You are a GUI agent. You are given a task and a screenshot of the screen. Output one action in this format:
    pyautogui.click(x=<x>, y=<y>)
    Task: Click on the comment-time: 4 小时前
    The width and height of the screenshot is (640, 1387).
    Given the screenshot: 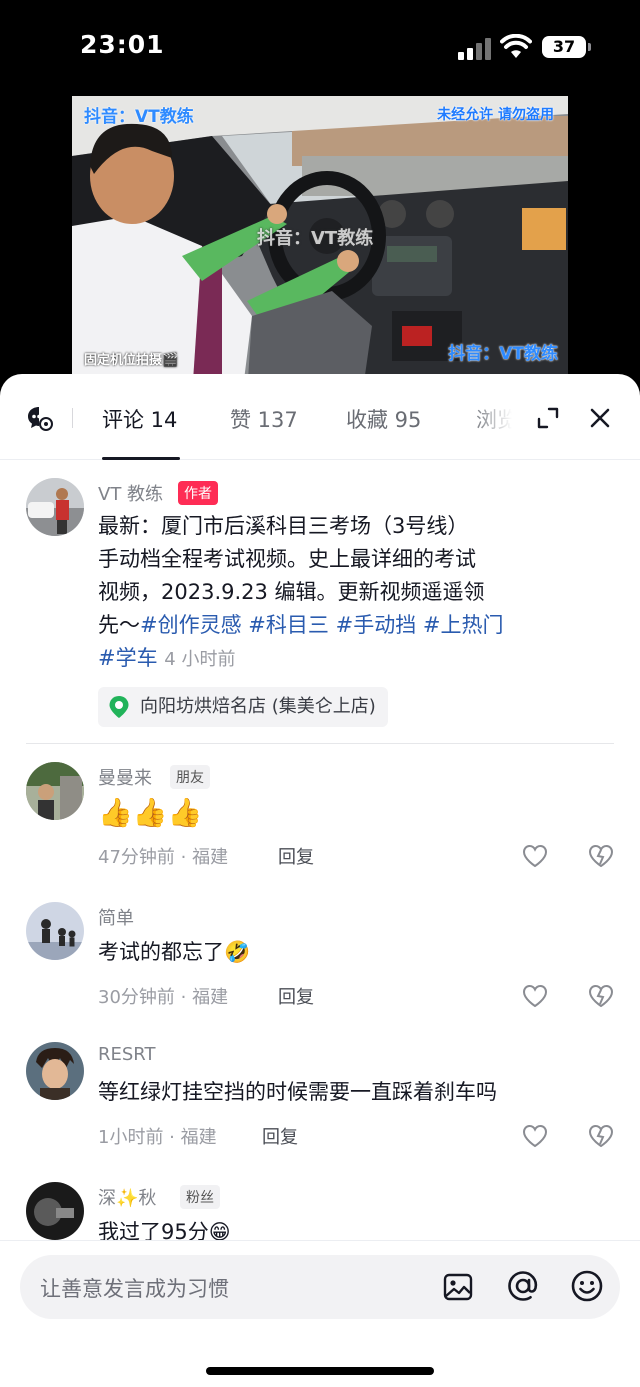 What is the action you would take?
    pyautogui.click(x=200, y=659)
    